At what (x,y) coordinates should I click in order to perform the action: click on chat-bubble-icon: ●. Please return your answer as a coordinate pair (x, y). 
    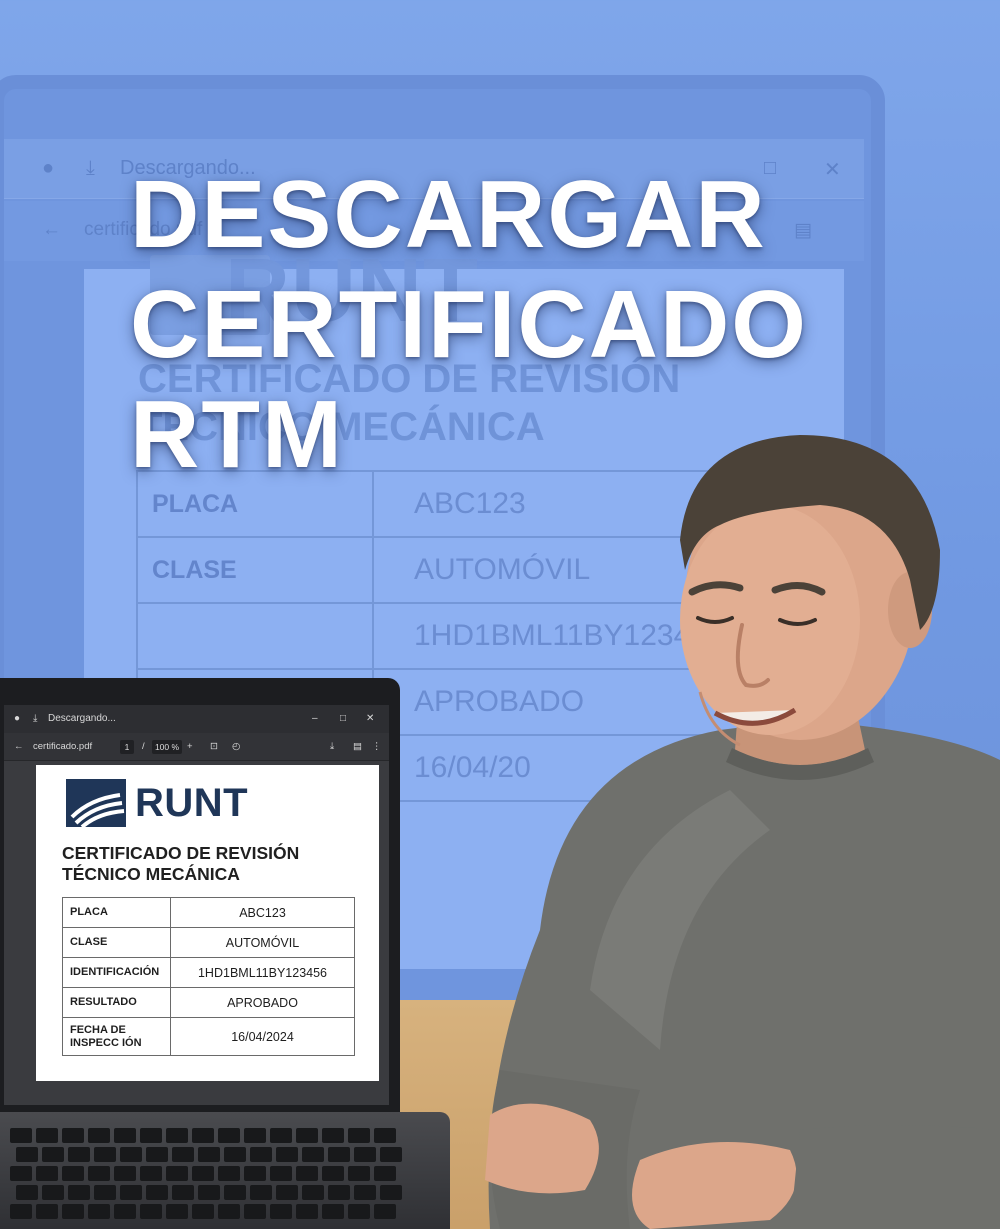
    Looking at the image, I should click on (17, 718).